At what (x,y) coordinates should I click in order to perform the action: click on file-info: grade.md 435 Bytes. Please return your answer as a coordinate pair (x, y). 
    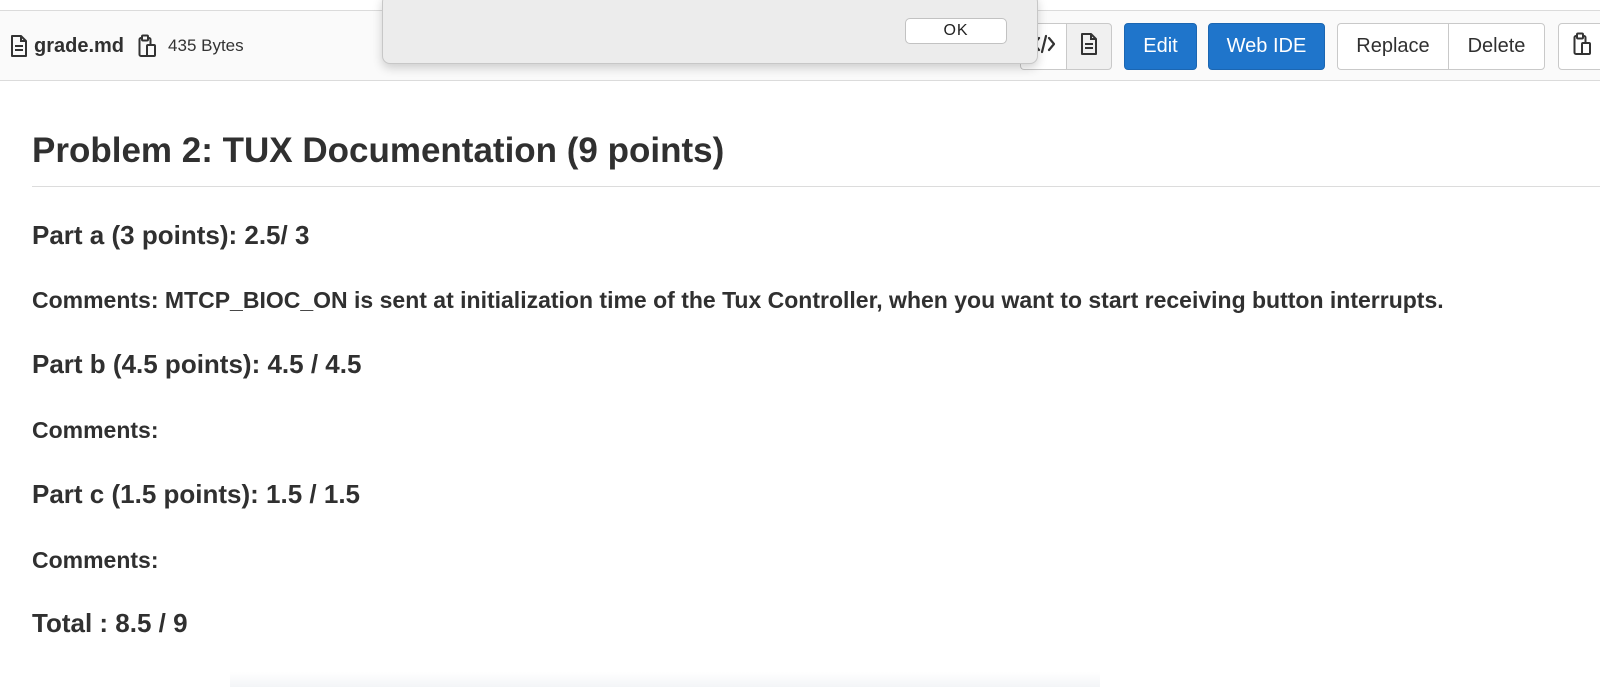
    Looking at the image, I should click on (127, 46).